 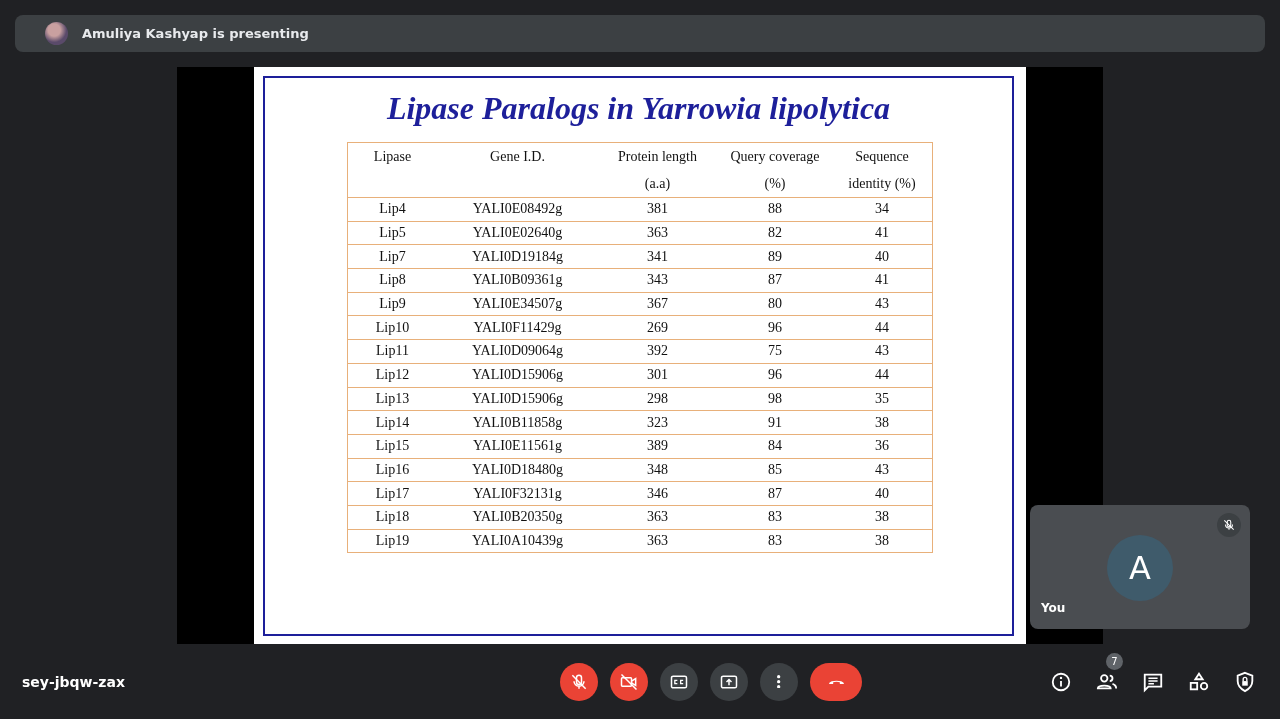 What do you see at coordinates (657, 256) in the screenshot?
I see `table-cell: 341` at bounding box center [657, 256].